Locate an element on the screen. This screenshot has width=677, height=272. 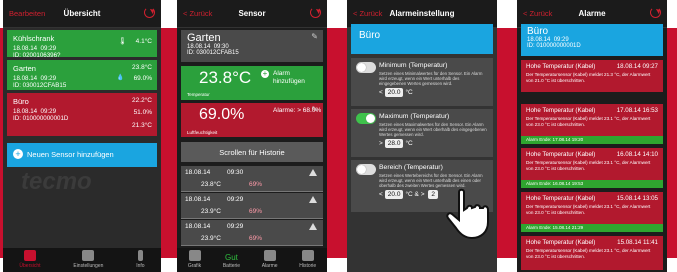
sensor-date: 18.08.14 is located at coordinates (25, 111).